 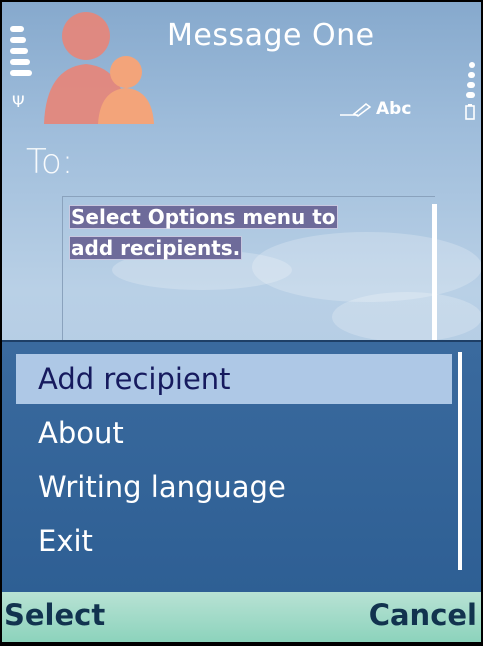 What do you see at coordinates (423, 615) in the screenshot?
I see `cancel-softkey: Cancel` at bounding box center [423, 615].